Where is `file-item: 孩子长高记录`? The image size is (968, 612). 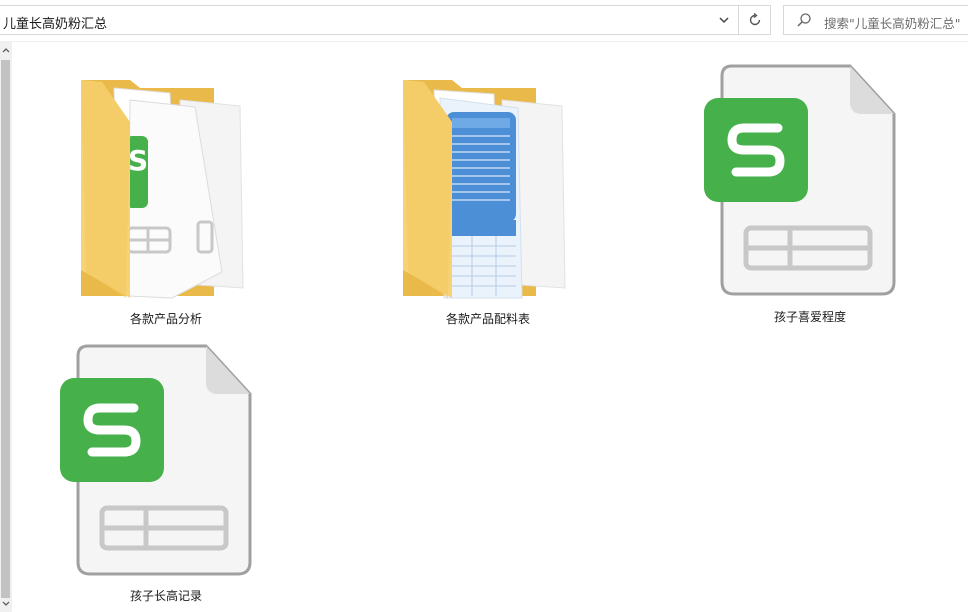 file-item: 孩子长高记录 is located at coordinates (166, 474).